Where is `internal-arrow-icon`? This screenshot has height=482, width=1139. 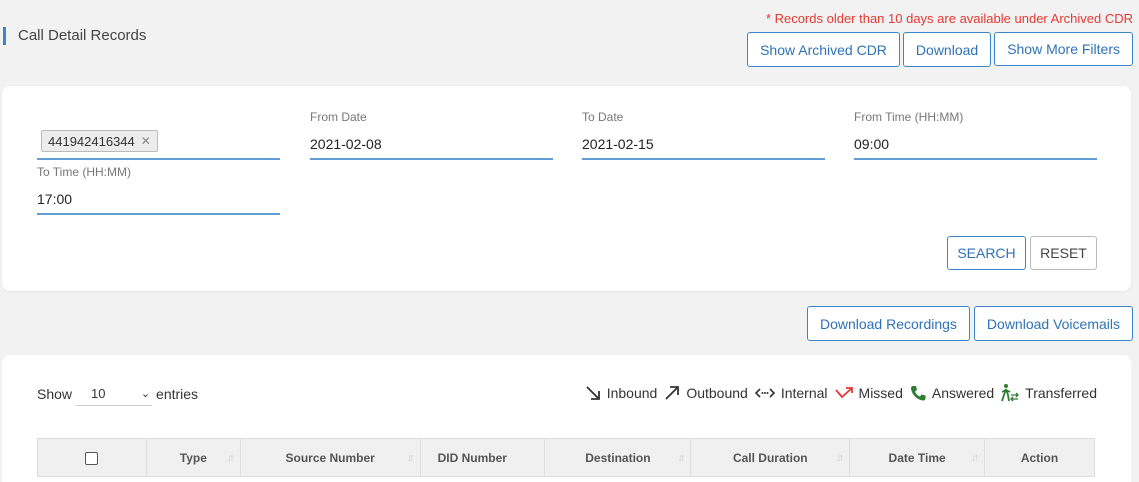 internal-arrow-icon is located at coordinates (764, 393).